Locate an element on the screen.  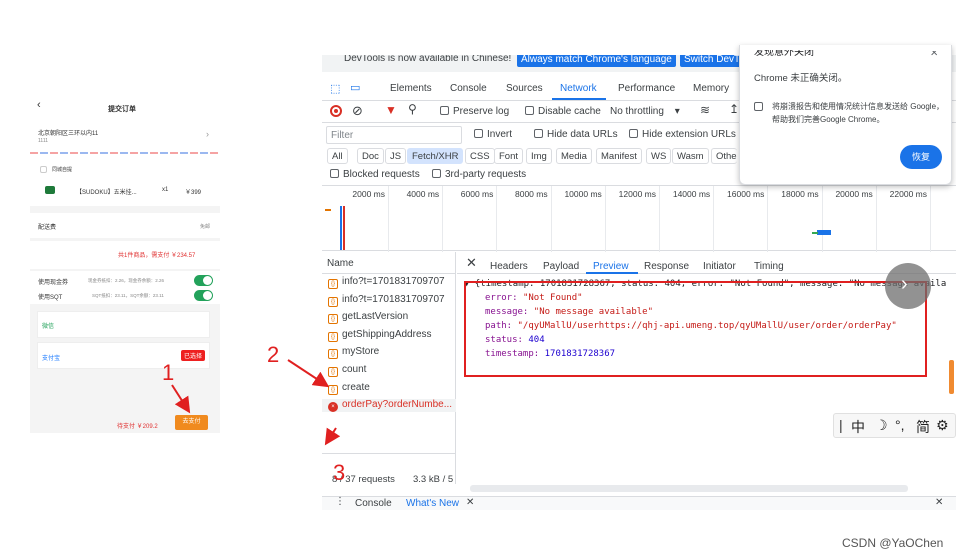
annotation-3: 3 is located at coordinates (339, 472).